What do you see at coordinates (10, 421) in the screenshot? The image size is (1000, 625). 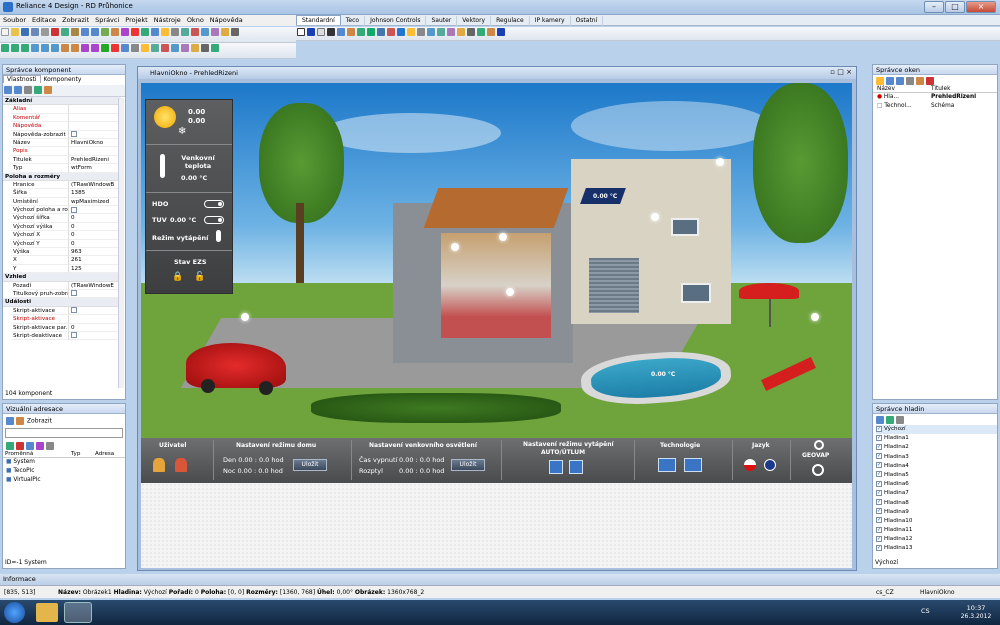 I see `tree-icon` at bounding box center [10, 421].